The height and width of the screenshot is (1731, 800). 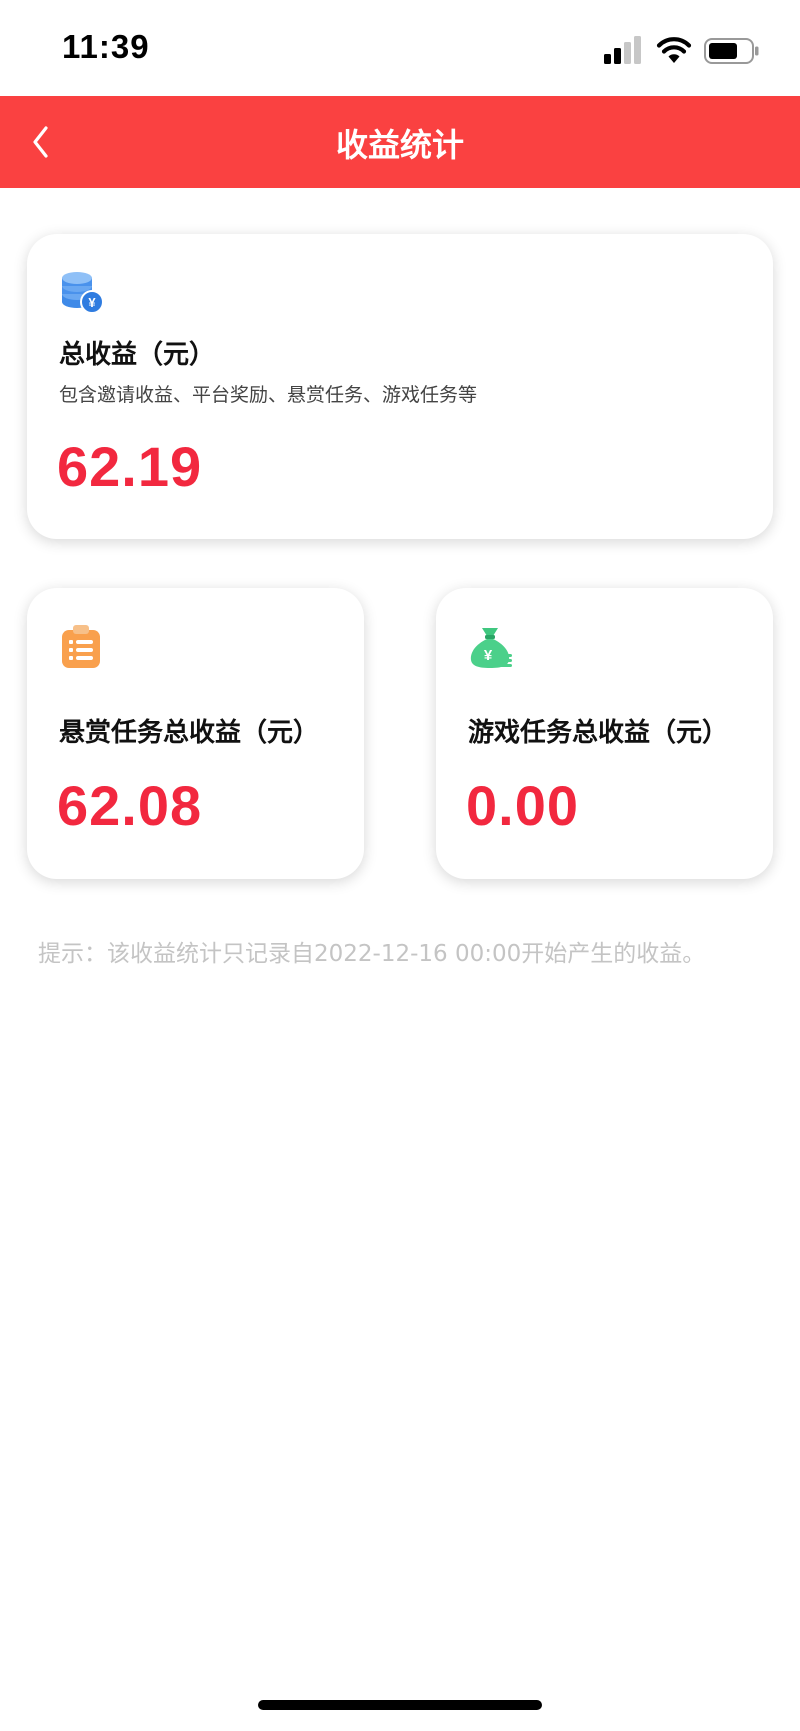 What do you see at coordinates (598, 733) in the screenshot?
I see `game-task-income-label: 游戏任务总收益（元）` at bounding box center [598, 733].